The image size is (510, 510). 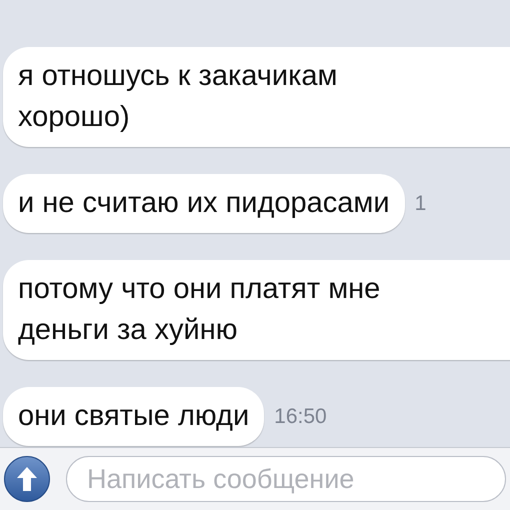 I want to click on arrow-up-icon, so click(x=27, y=479).